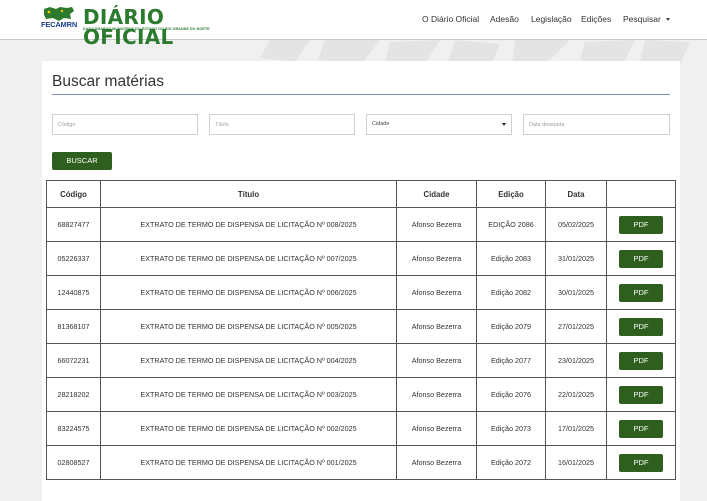 This screenshot has width=707, height=501. I want to click on cell-edicao: Edição 2079, so click(511, 326).